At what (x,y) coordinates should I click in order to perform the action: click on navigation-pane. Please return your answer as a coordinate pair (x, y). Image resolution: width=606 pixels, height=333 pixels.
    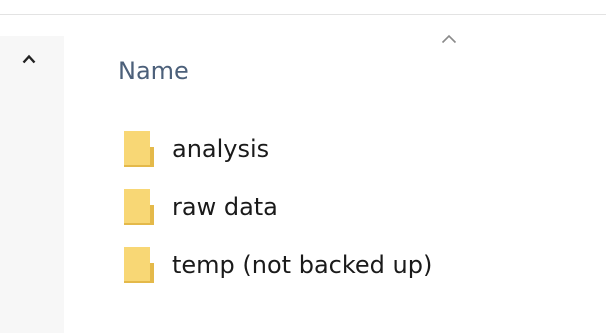
    Looking at the image, I should click on (32, 184).